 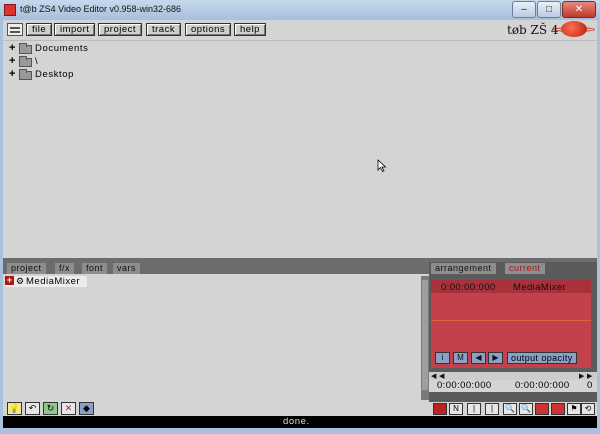 I want to click on menu-project: project, so click(x=120, y=29).